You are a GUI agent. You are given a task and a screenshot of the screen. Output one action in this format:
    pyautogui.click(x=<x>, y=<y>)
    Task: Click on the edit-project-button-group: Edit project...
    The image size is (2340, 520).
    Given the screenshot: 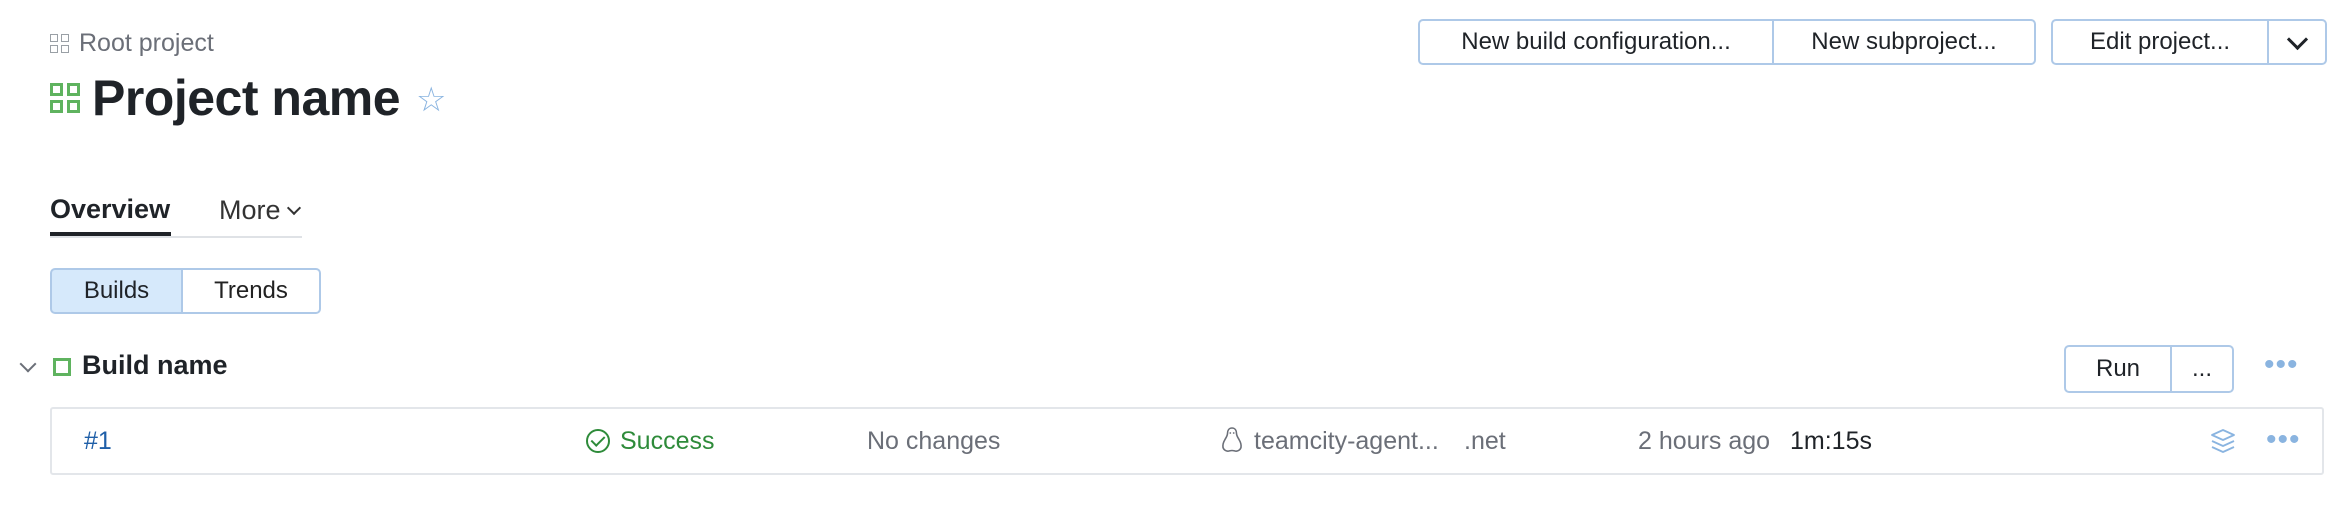 What is the action you would take?
    pyautogui.click(x=2189, y=42)
    